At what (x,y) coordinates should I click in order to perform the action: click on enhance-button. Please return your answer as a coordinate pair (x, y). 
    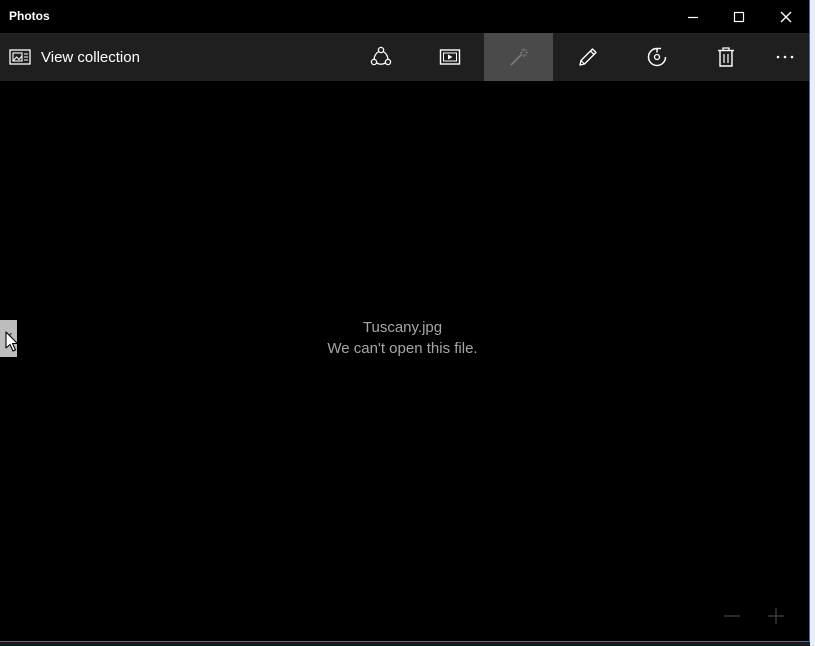
    Looking at the image, I should click on (518, 57).